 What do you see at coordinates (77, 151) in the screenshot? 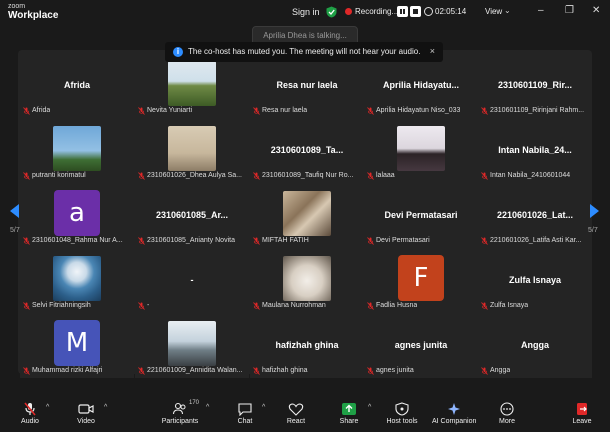
I see `participant-tile: putranti korimatul` at bounding box center [77, 151].